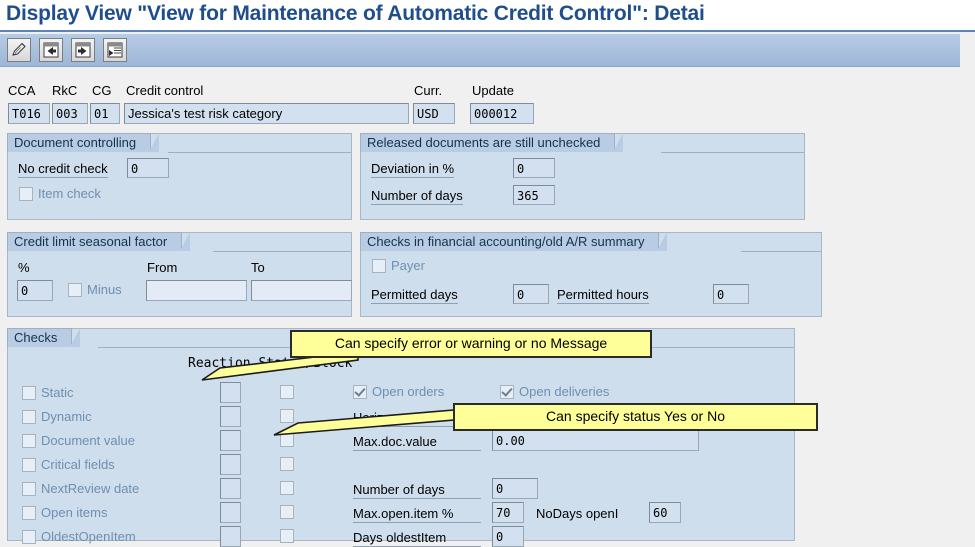 This screenshot has width=975, height=547. I want to click on open-deliveries-checkbox, so click(507, 392).